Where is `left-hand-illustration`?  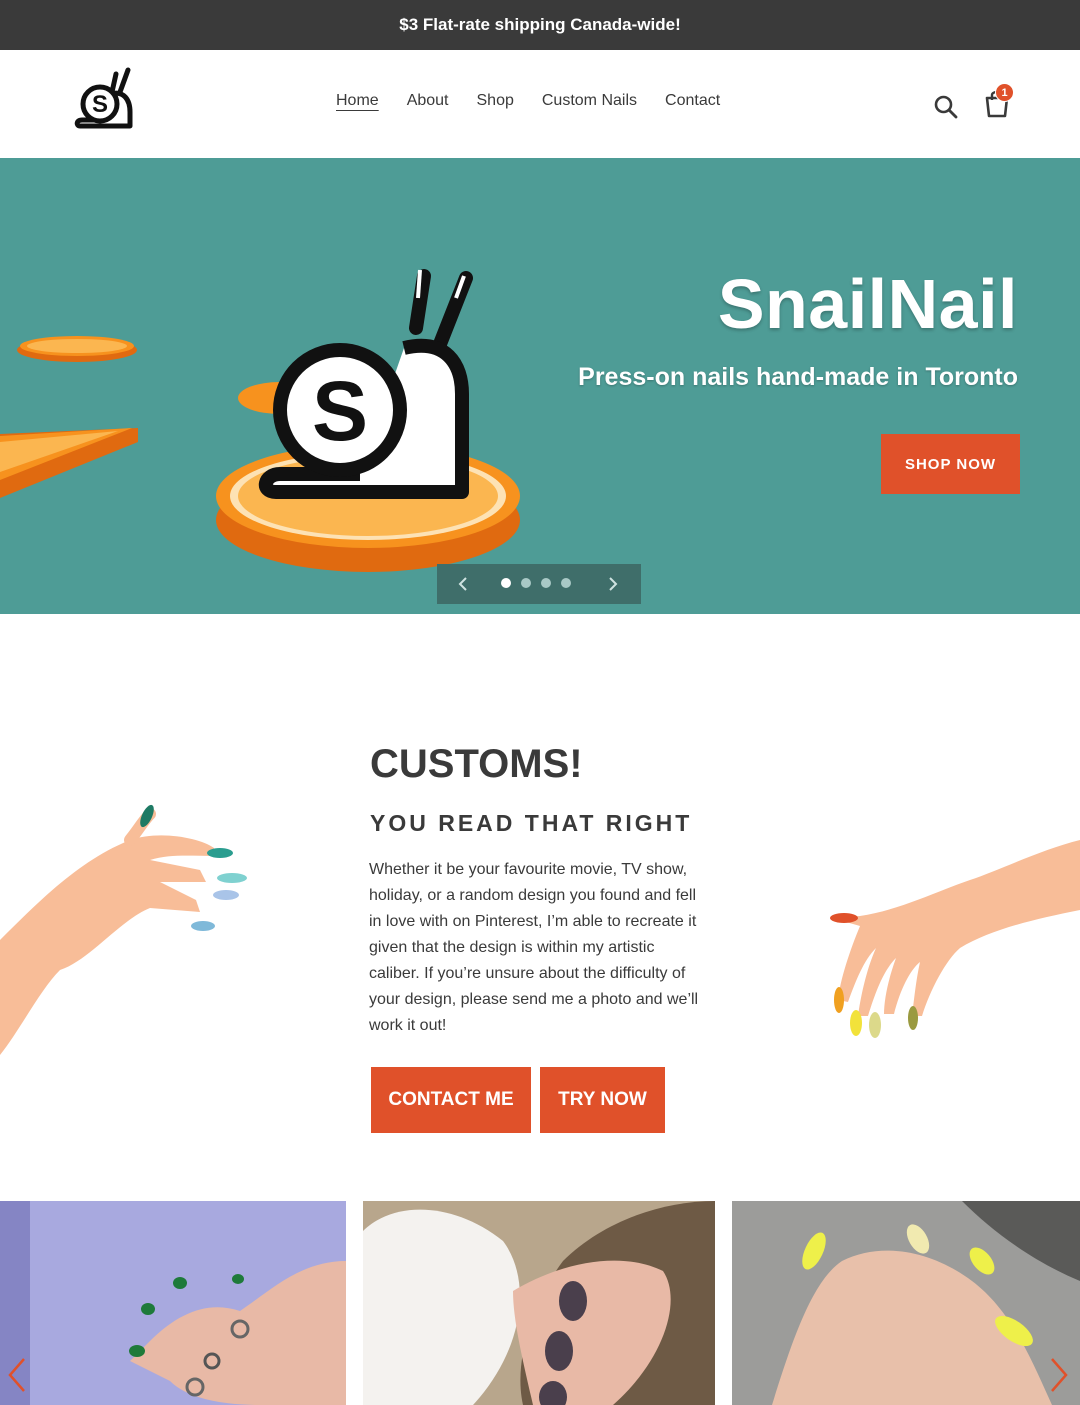 left-hand-illustration is located at coordinates (123, 929).